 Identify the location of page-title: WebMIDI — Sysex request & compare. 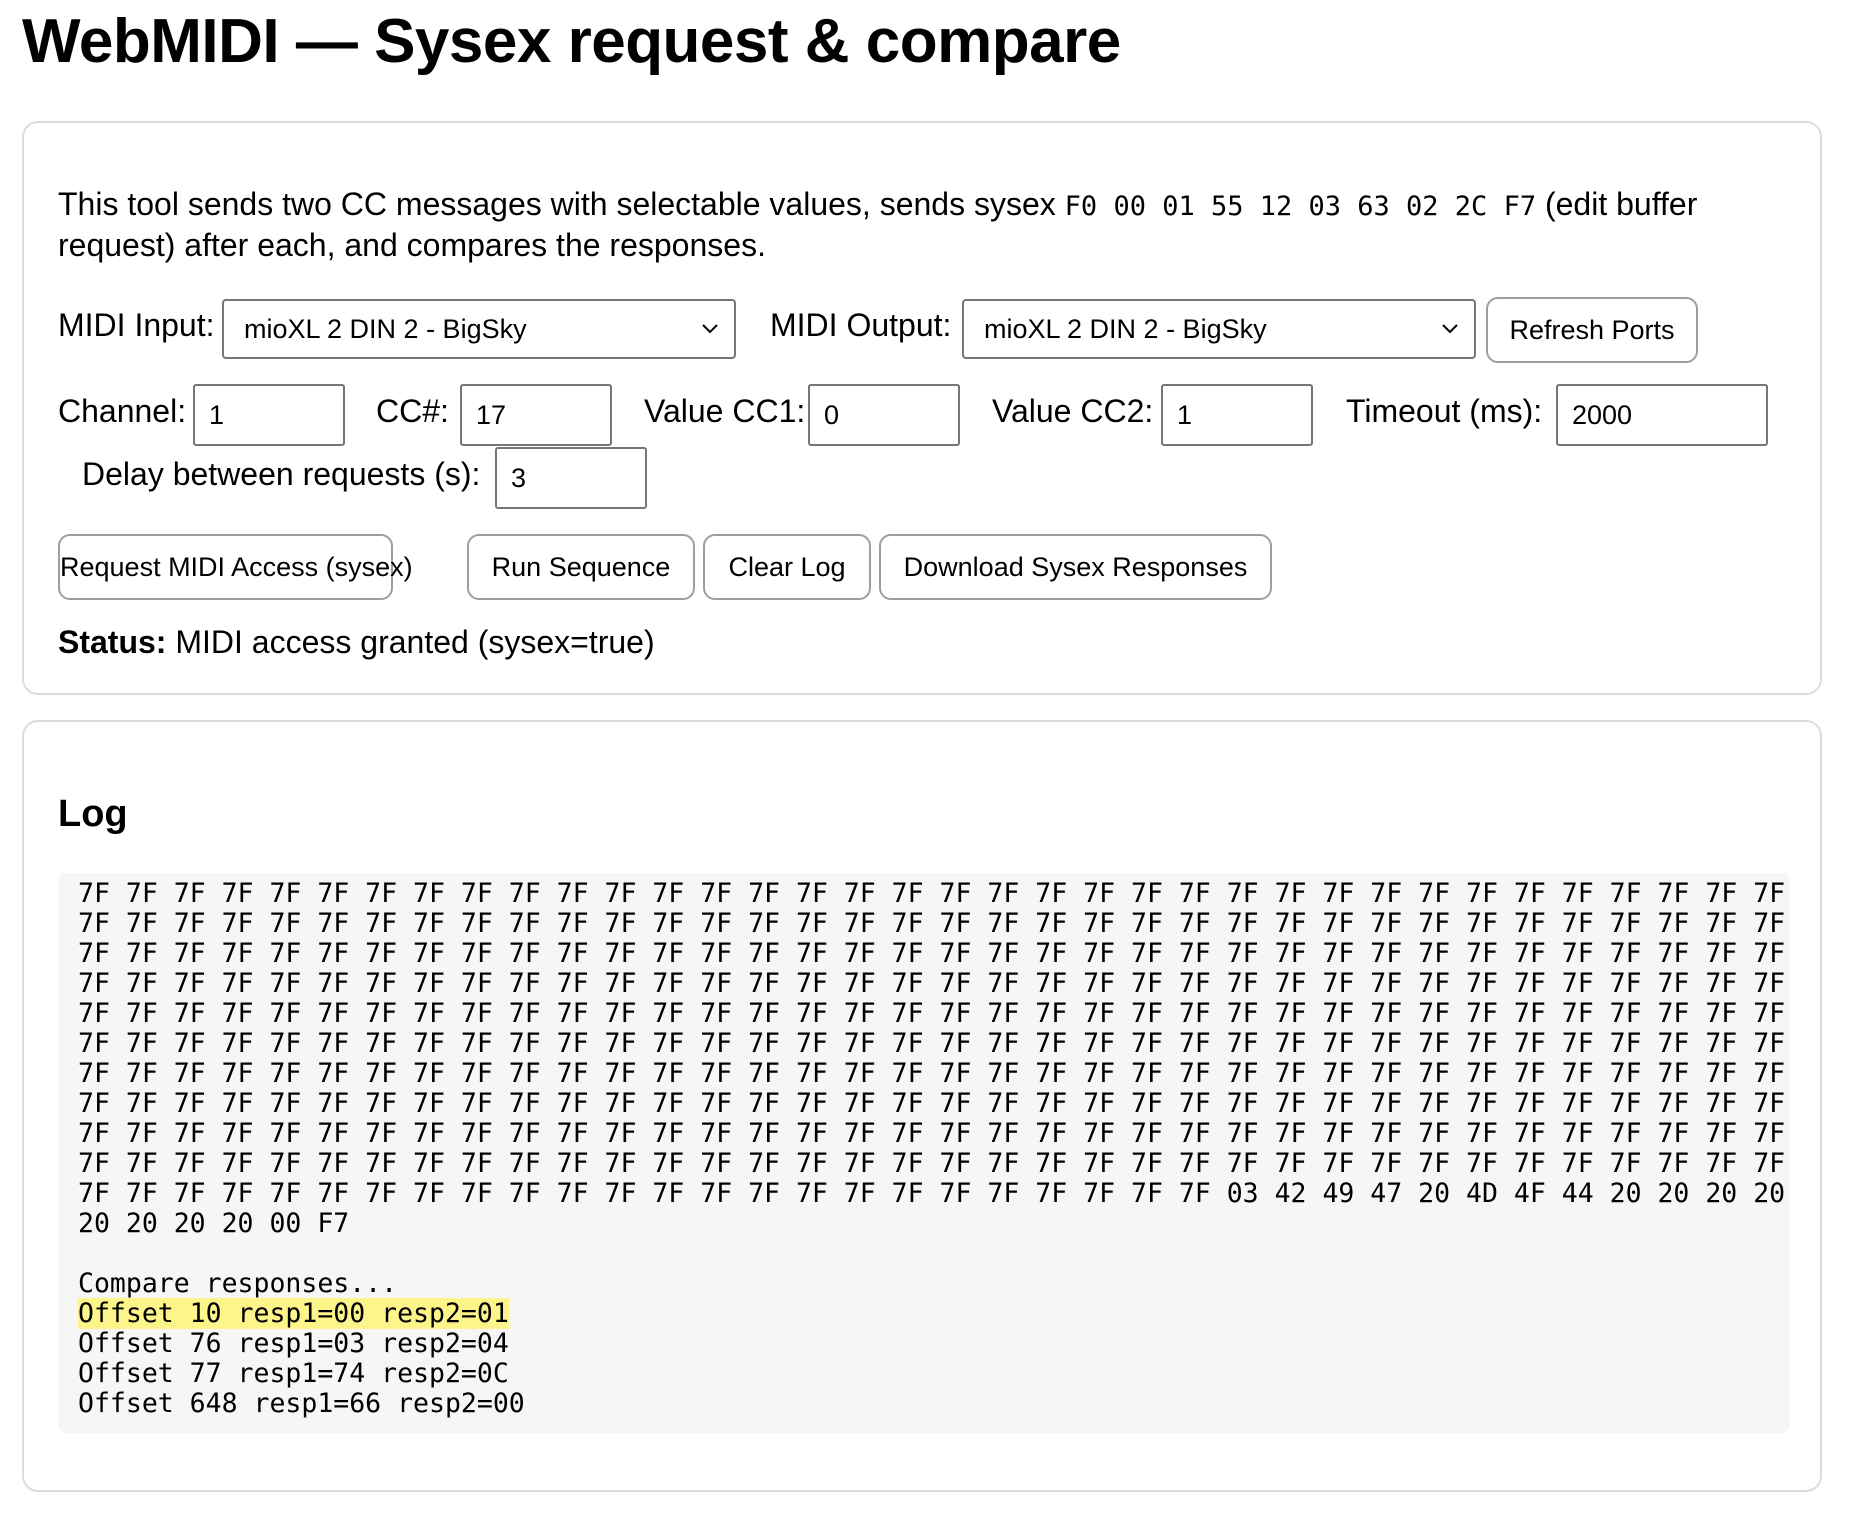
(571, 41).